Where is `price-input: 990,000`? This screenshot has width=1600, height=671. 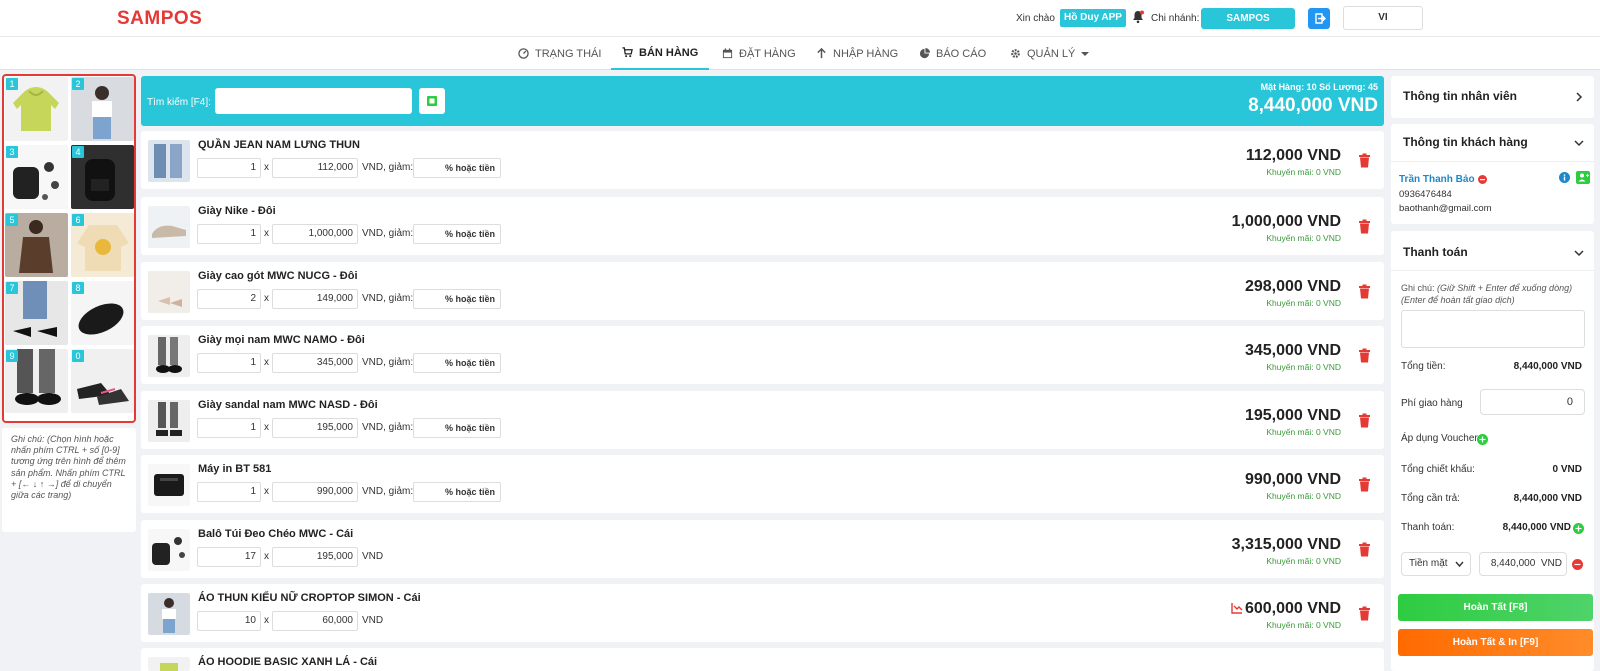
price-input: 990,000 is located at coordinates (315, 492).